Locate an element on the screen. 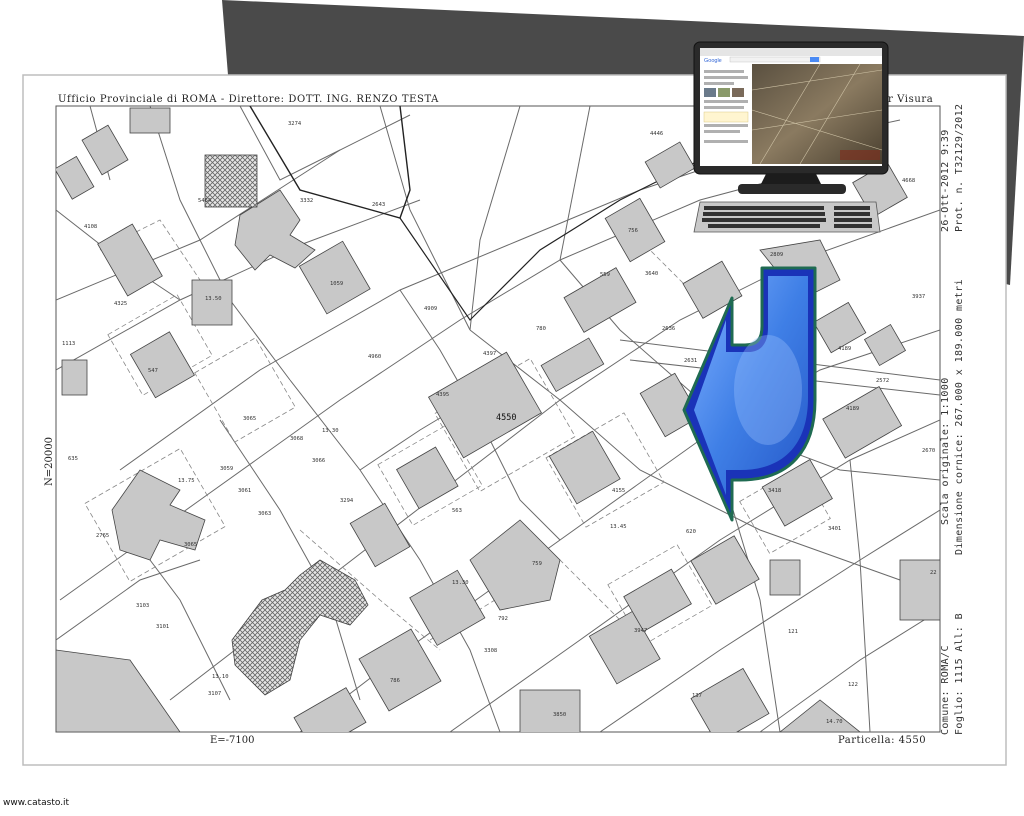 The height and width of the screenshot is (816, 1024). north-coordinate: N=20000 is located at coordinates (49, 461).